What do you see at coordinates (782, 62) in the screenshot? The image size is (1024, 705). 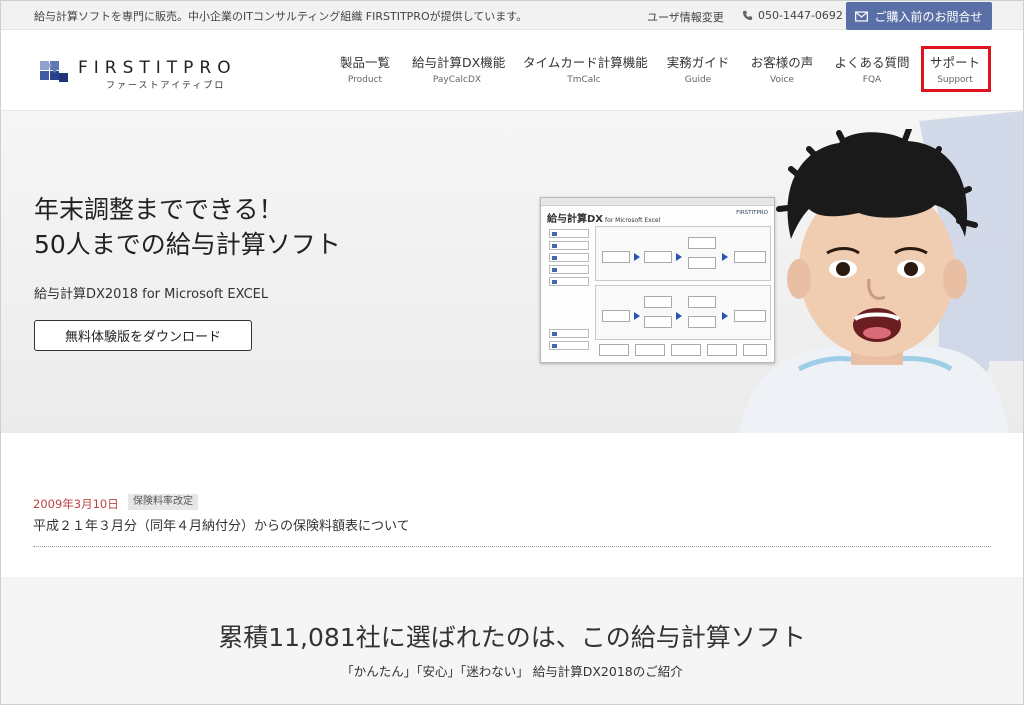 I see `nav-label-jp: お客様の声` at bounding box center [782, 62].